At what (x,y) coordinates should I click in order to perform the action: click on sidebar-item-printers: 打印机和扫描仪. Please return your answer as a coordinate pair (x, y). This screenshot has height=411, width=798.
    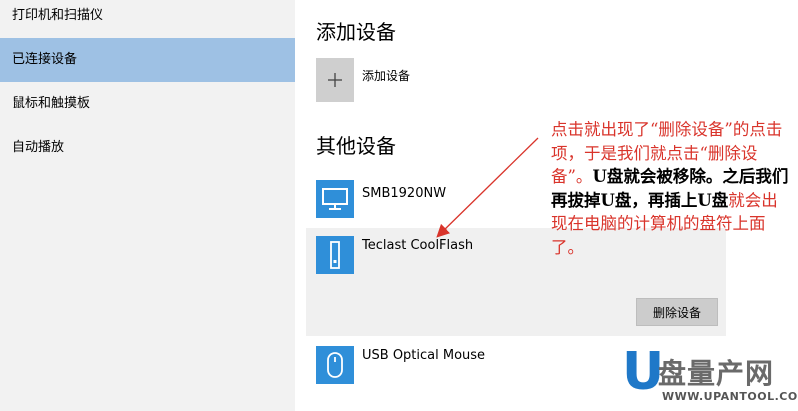
    Looking at the image, I should click on (147, 19).